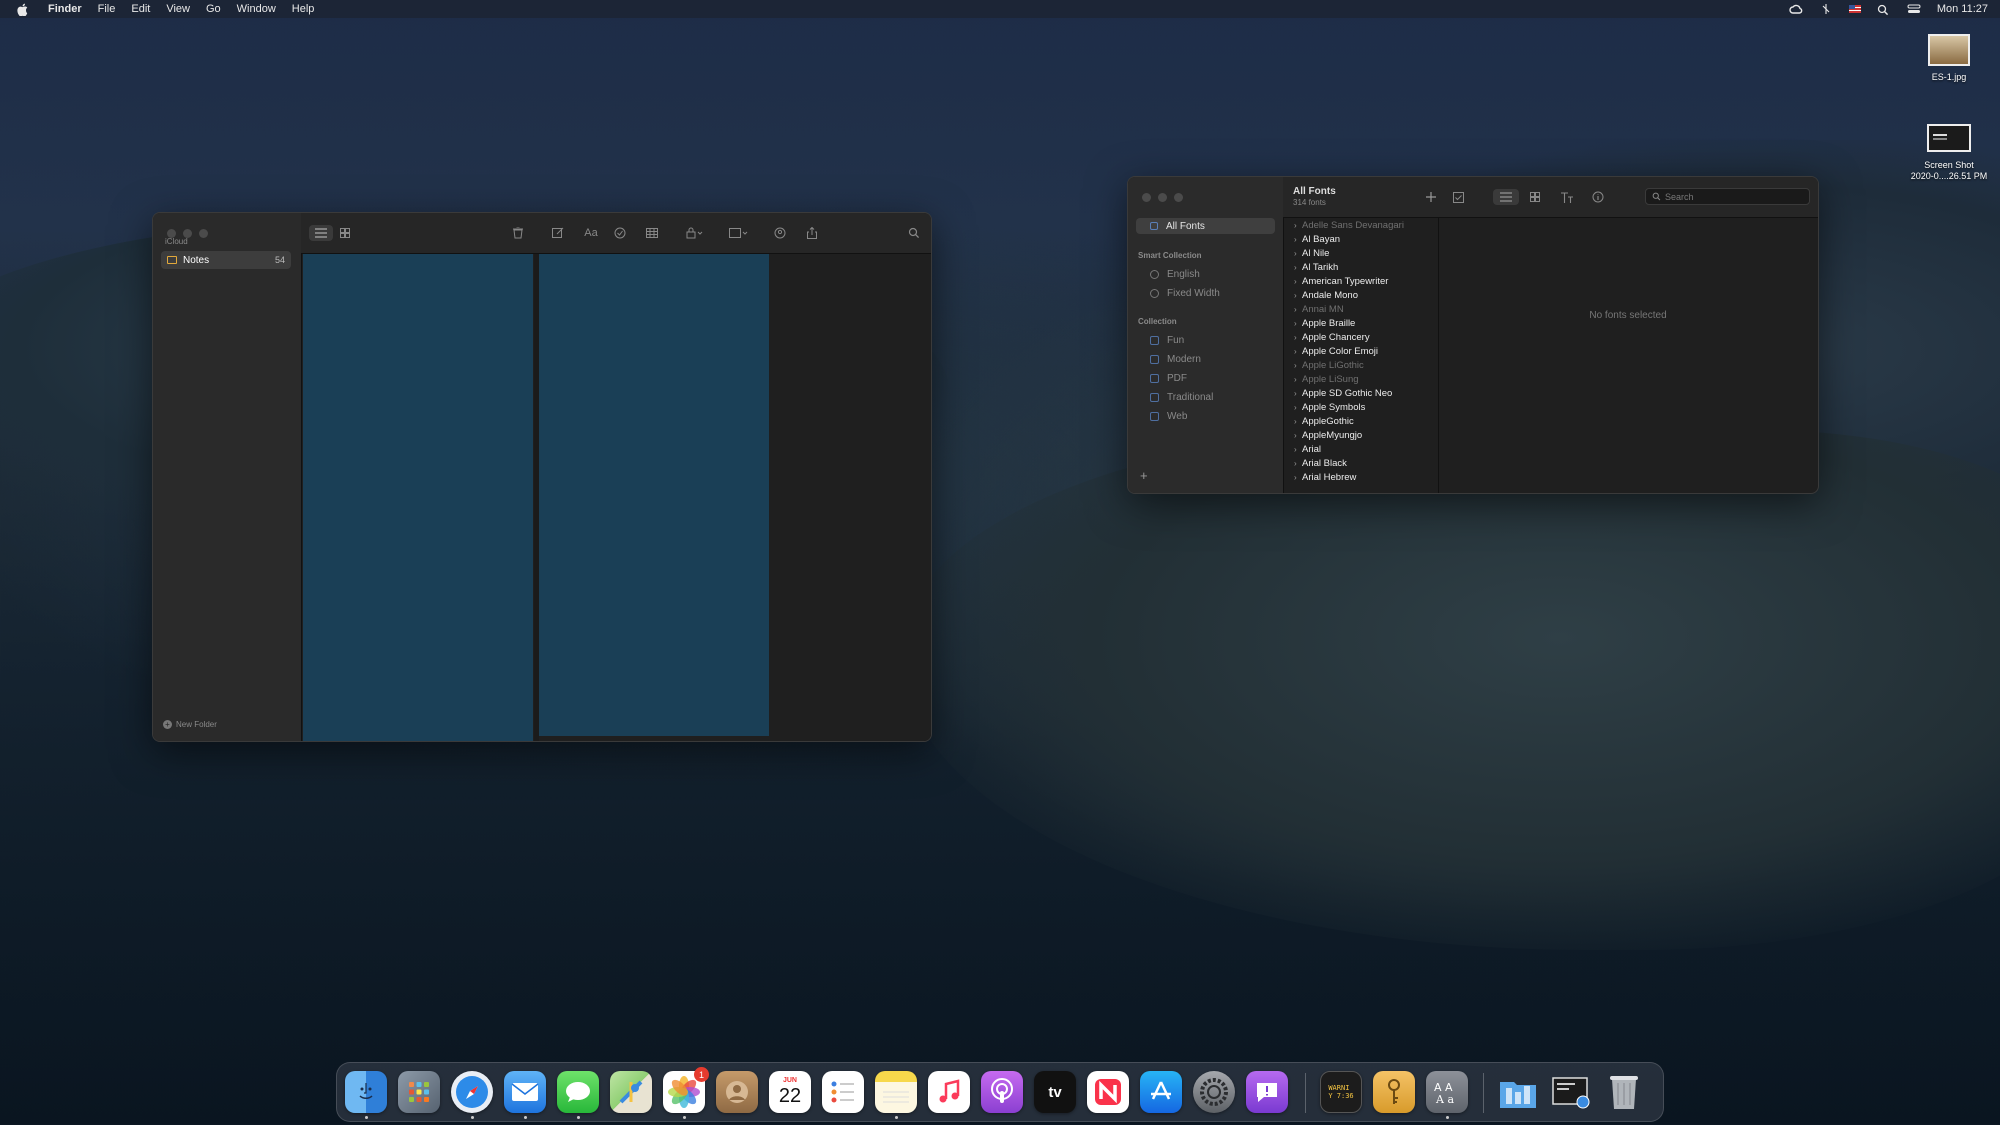 The image size is (2000, 1125). I want to click on search-icon, so click(914, 233).